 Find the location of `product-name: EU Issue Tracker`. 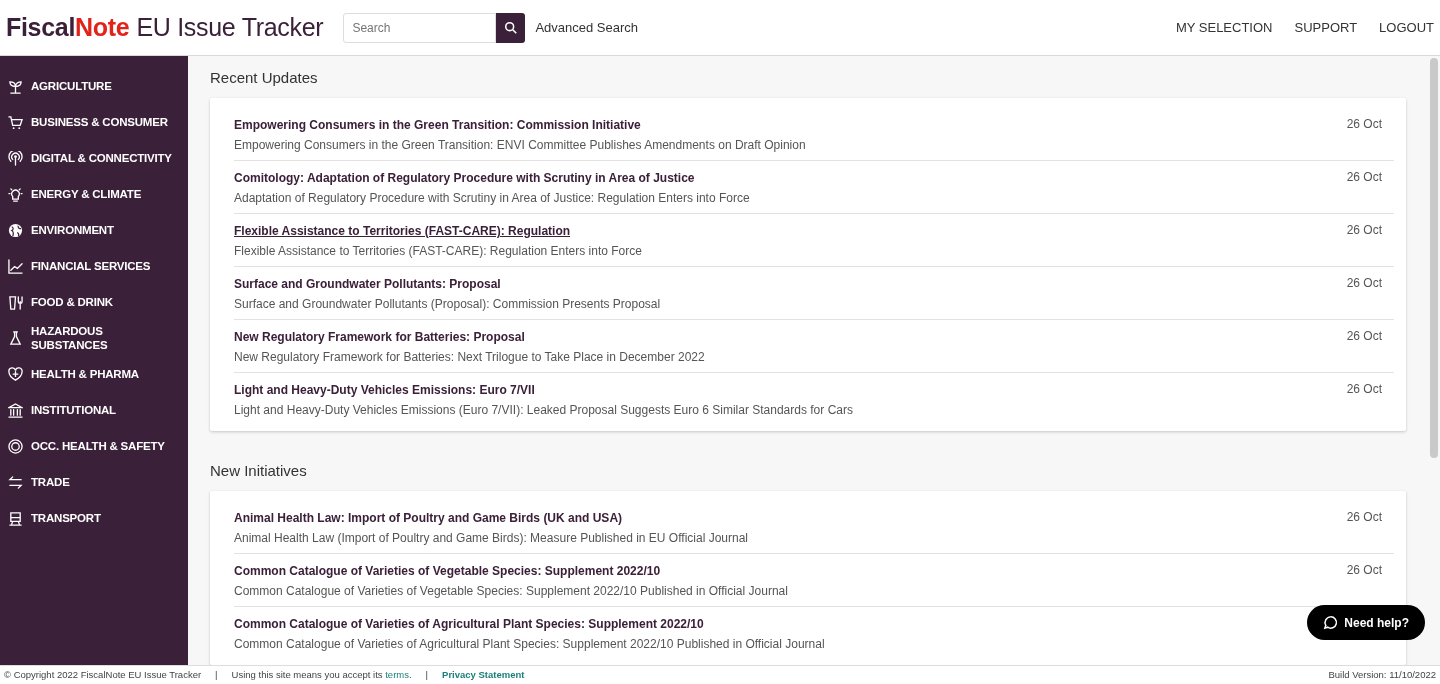

product-name: EU Issue Tracker is located at coordinates (230, 26).